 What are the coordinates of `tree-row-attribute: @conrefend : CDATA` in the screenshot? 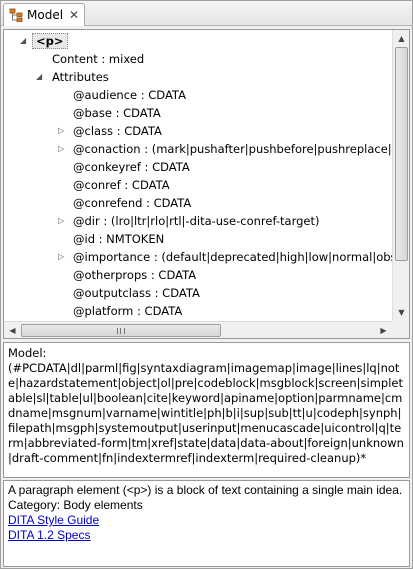 It's located at (124, 203).